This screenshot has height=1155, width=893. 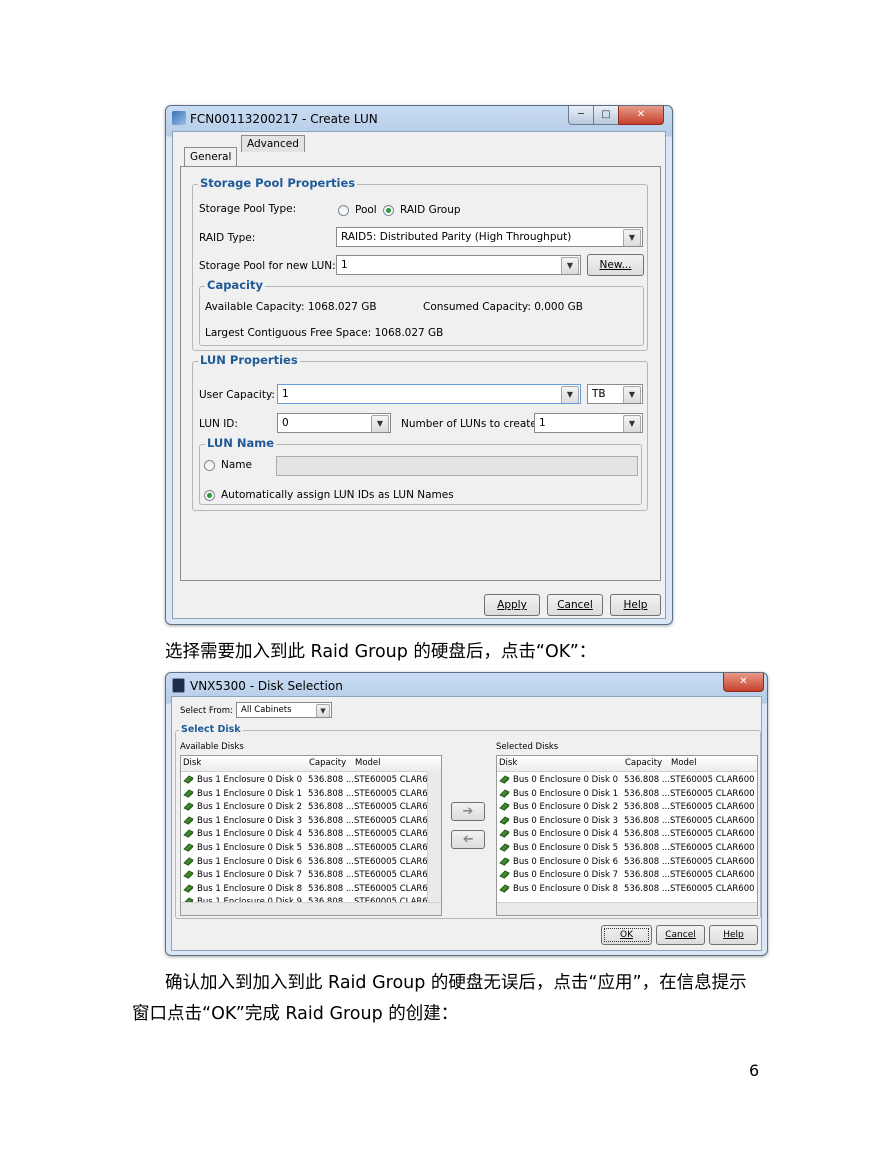 What do you see at coordinates (615, 394) in the screenshot?
I see `capacity-unit-select: TB ▼` at bounding box center [615, 394].